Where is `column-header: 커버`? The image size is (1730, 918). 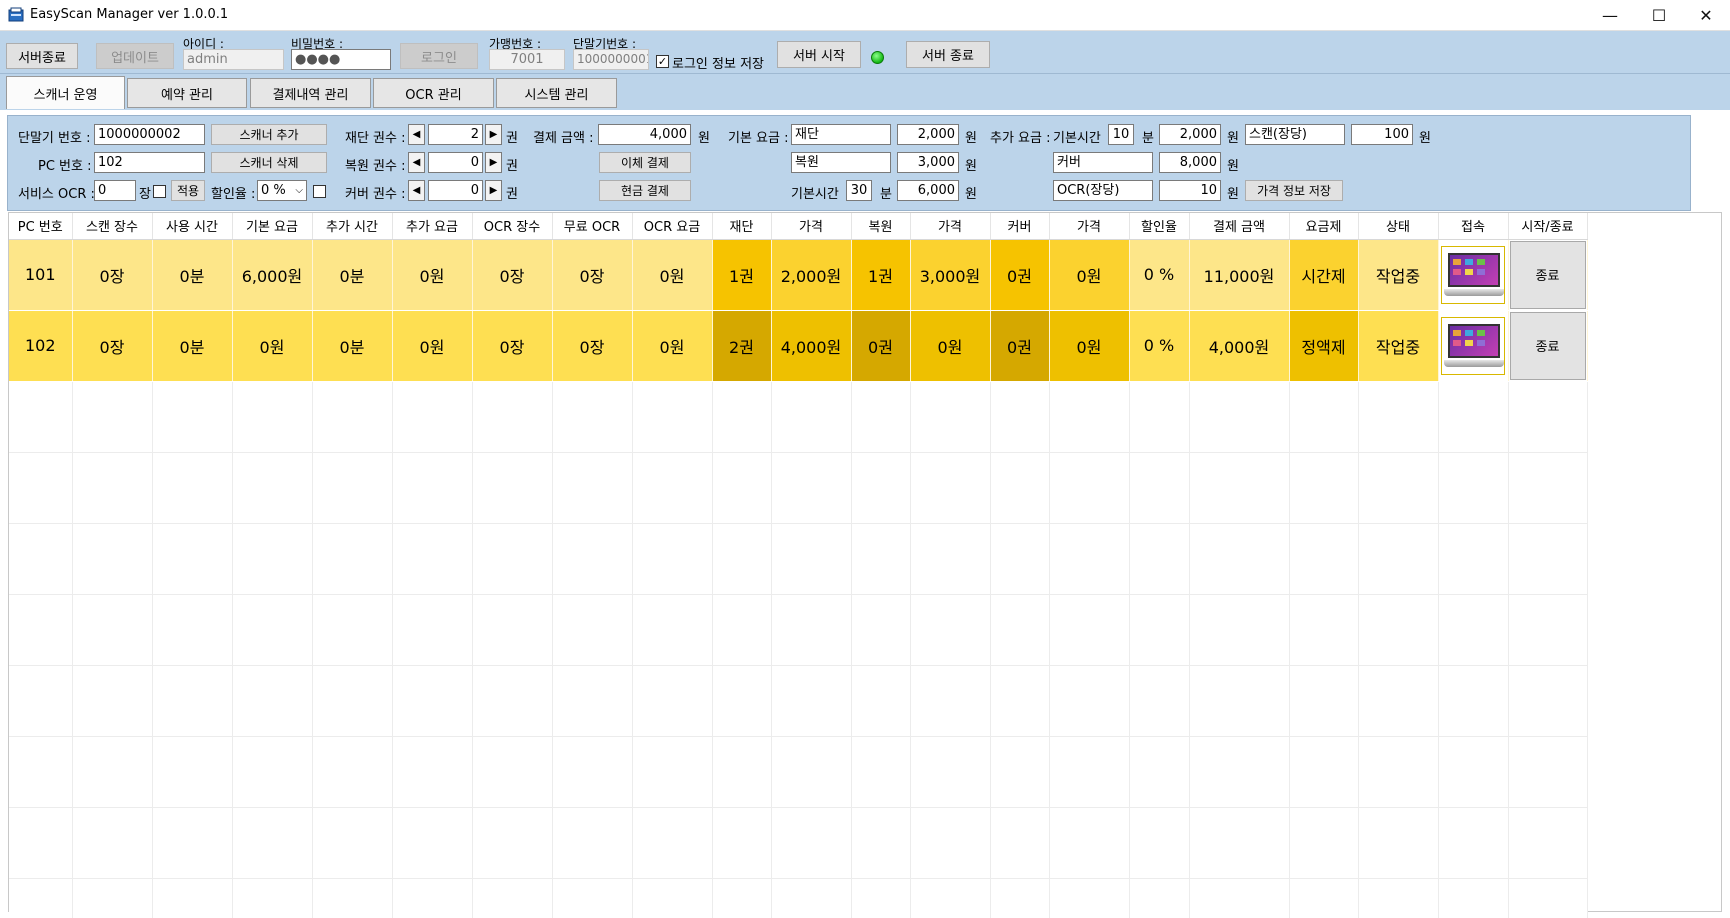
column-header: 커버 is located at coordinates (1020, 226).